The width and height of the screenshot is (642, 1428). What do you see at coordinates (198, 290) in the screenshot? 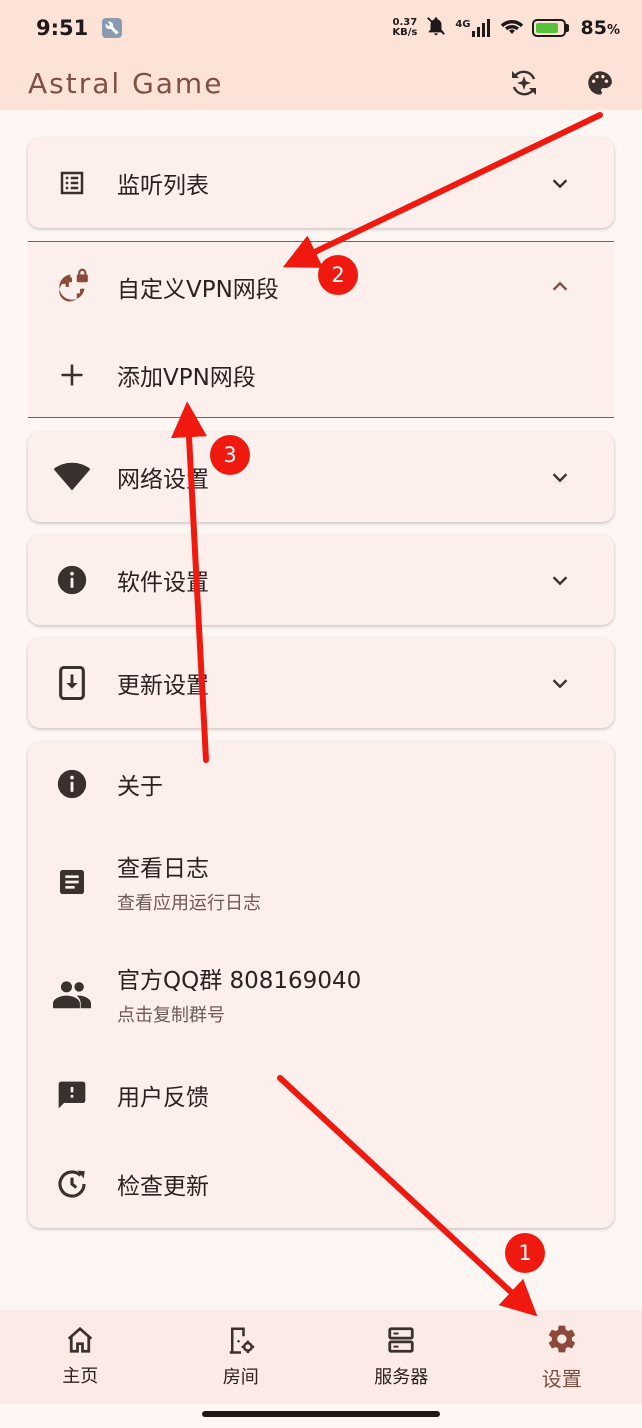
I see `custom-vpn-label: 自定义VPN网段` at bounding box center [198, 290].